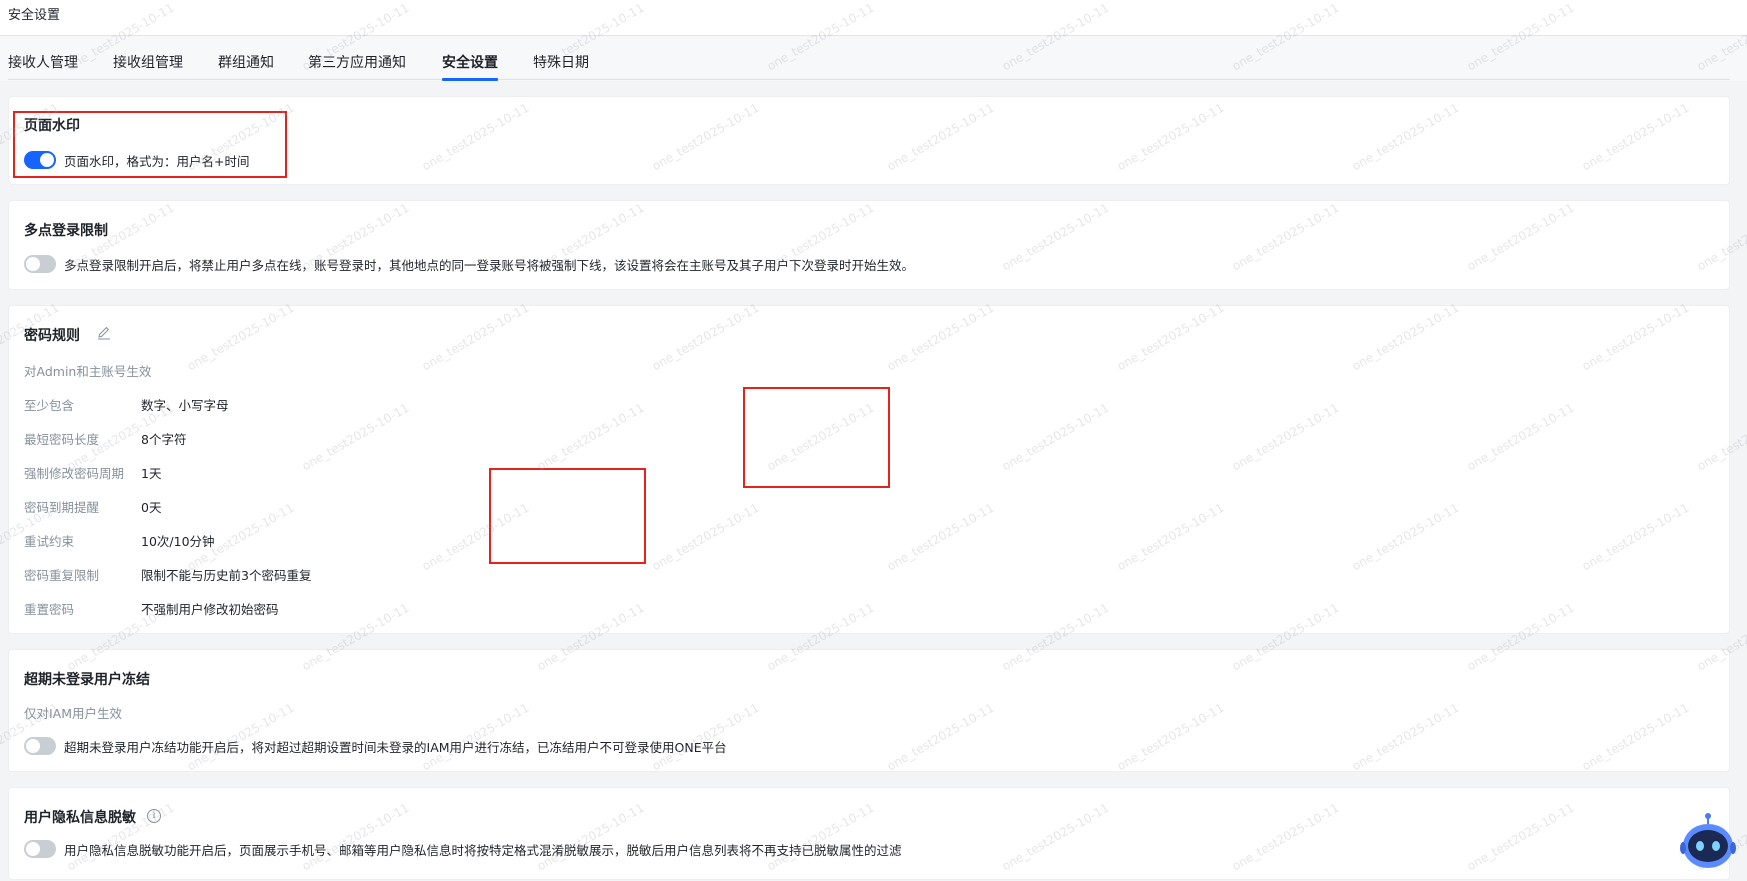 The width and height of the screenshot is (1747, 881). What do you see at coordinates (246, 62) in the screenshot?
I see `tab-group-notification: 群组通知` at bounding box center [246, 62].